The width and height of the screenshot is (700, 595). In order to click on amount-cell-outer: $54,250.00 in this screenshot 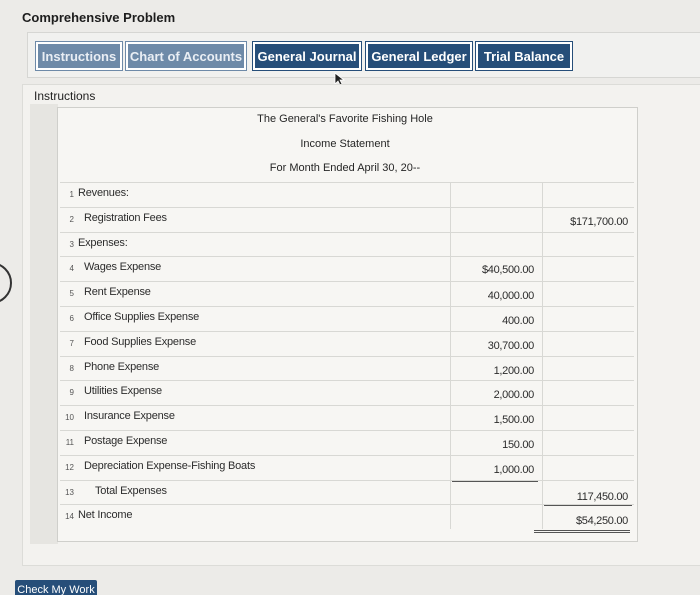, I will do `click(588, 517)`.